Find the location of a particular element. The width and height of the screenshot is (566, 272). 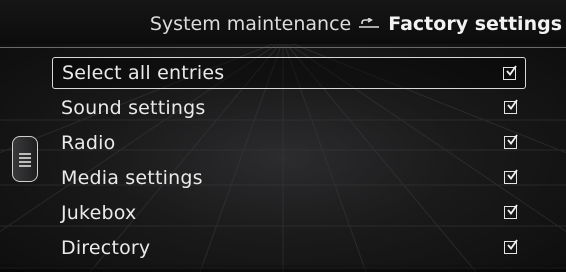

bottom-shade is located at coordinates (283, 268).